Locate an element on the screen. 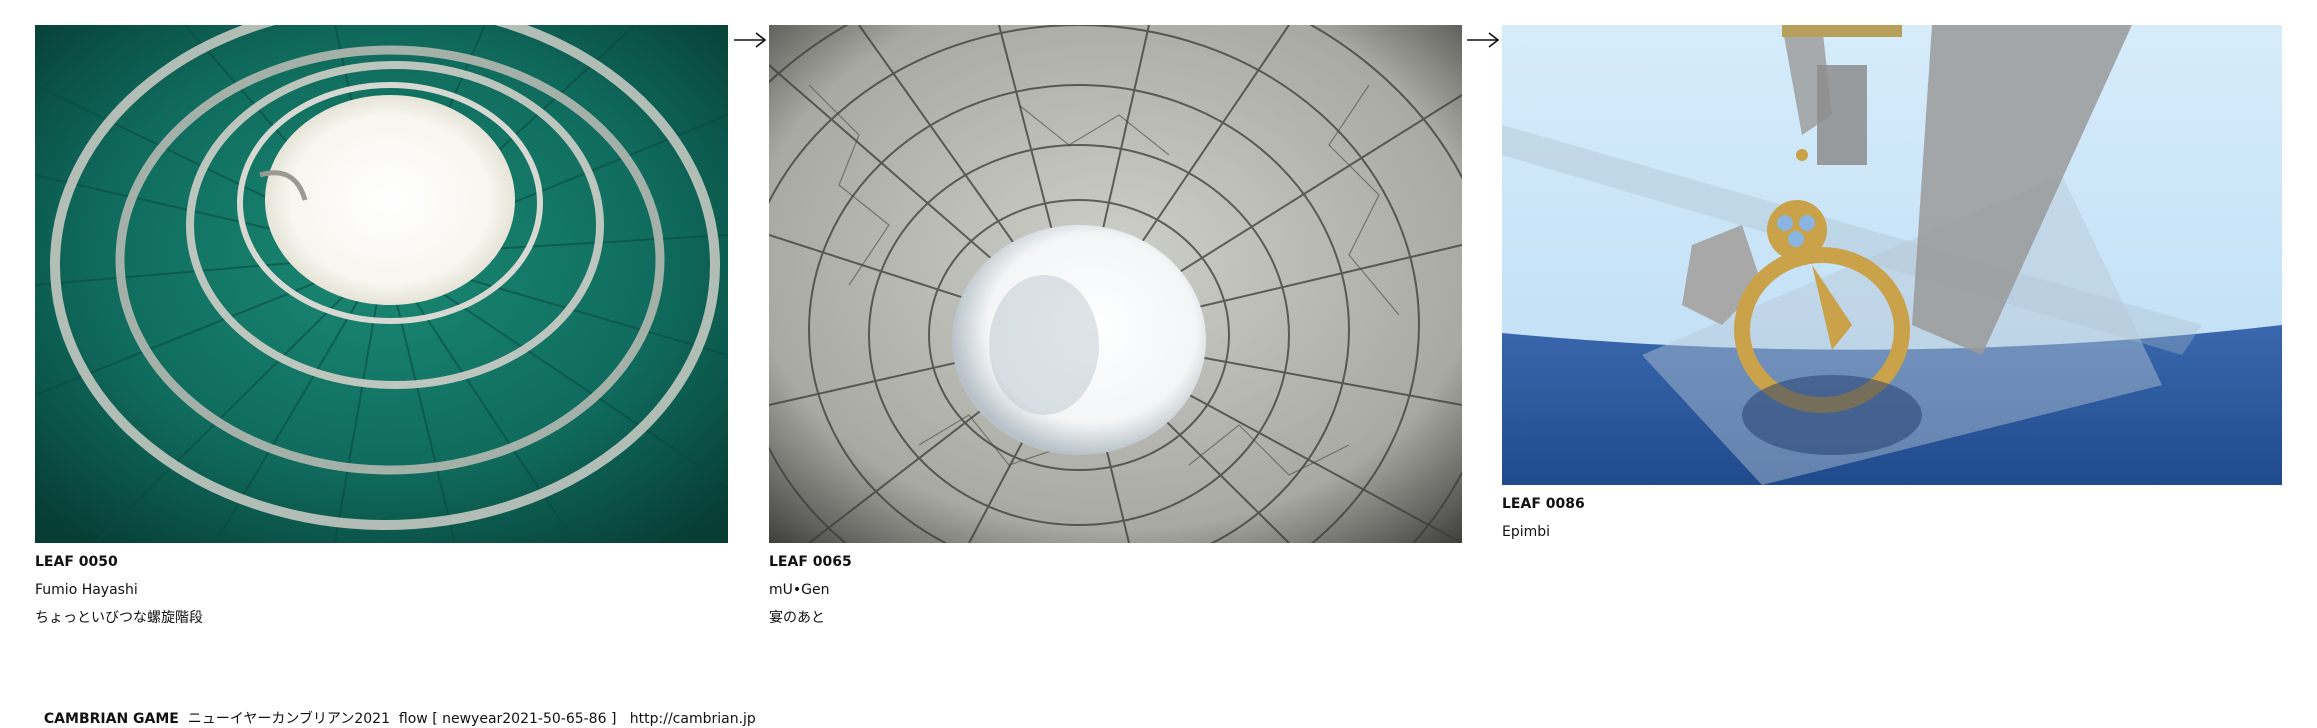 This screenshot has height=728, width=2317. leaf-id-label: LEAF 0086 is located at coordinates (1543, 504).